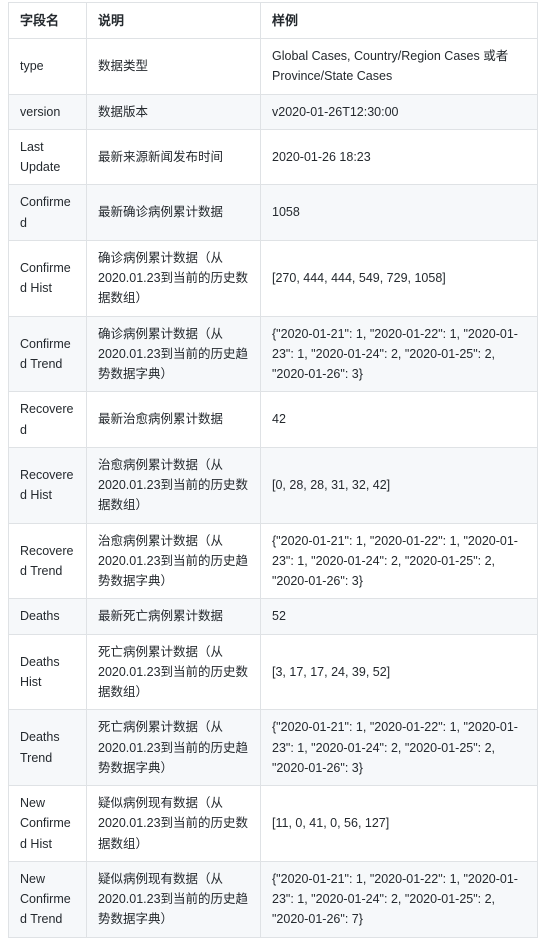 This screenshot has width=545, height=938. What do you see at coordinates (47, 278) in the screenshot?
I see `cell-field-name: Confirmed Hist` at bounding box center [47, 278].